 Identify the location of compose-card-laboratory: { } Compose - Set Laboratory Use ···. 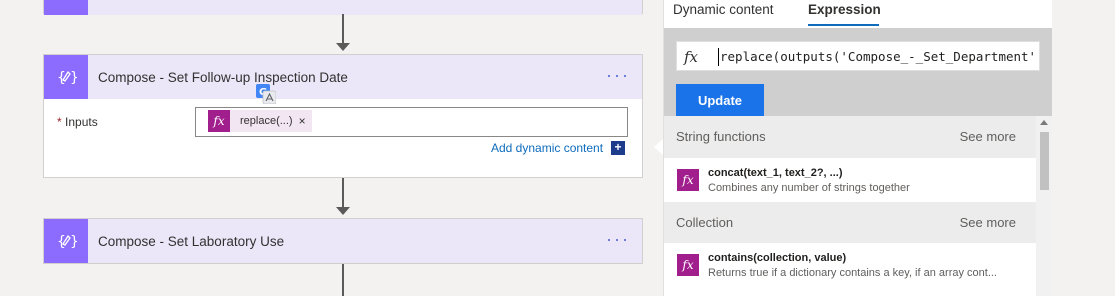
(343, 241).